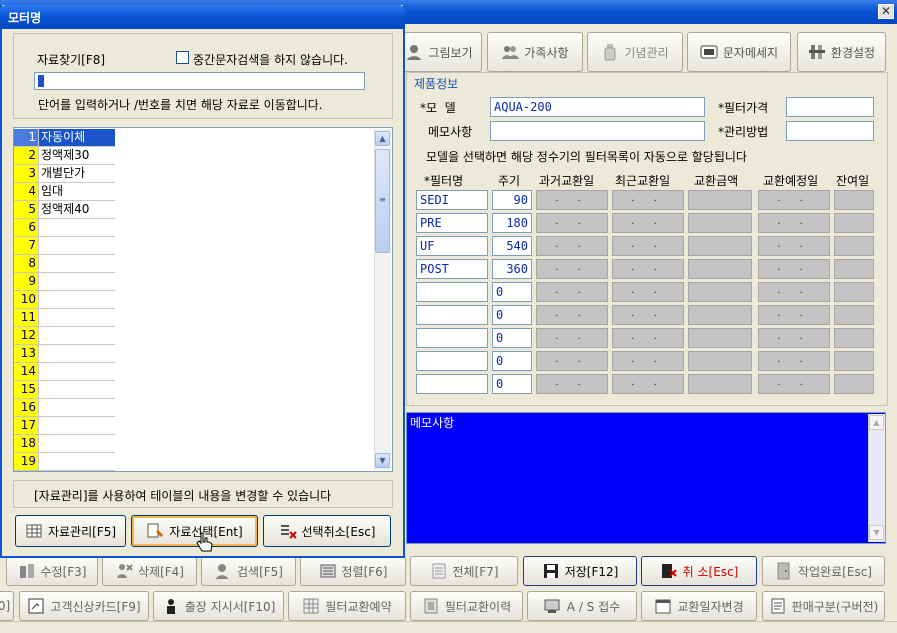  Describe the element at coordinates (580, 571) in the screenshot. I see `save-button: 저장[F12]` at that location.